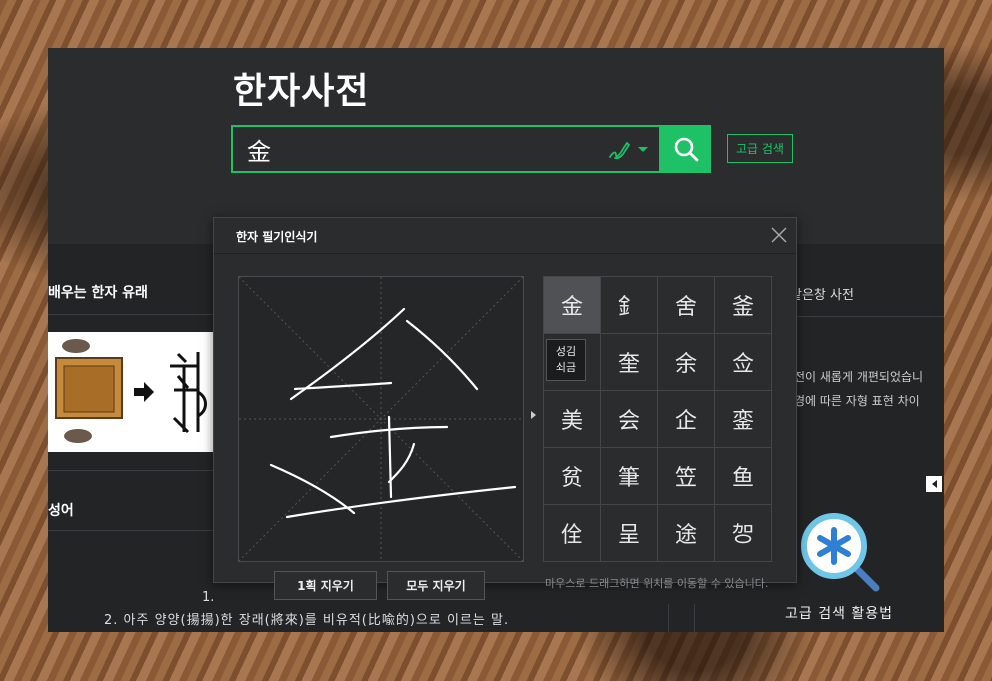 The height and width of the screenshot is (681, 992). I want to click on candidate-cell: 笠, so click(686, 476).